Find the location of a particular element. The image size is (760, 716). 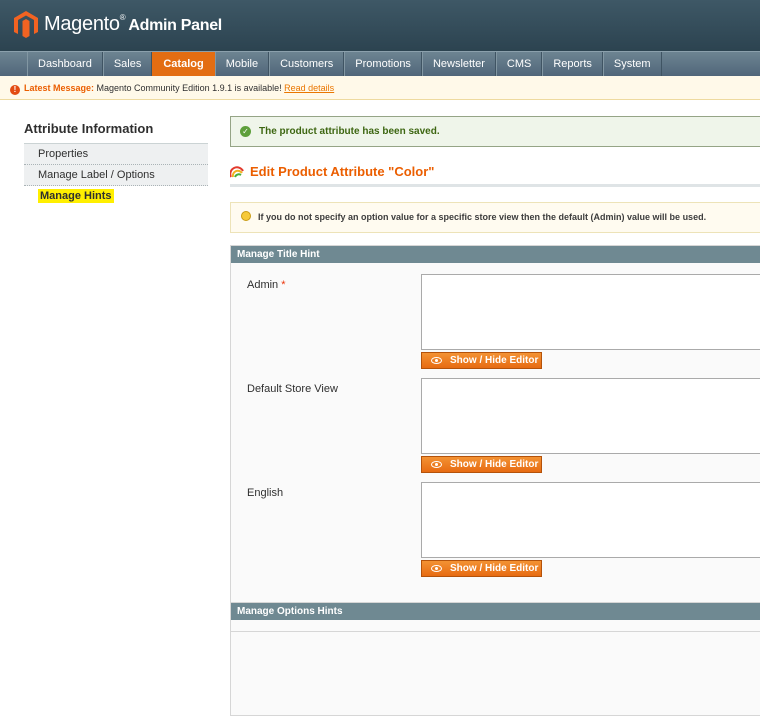

nav-newsletter: Newsletter is located at coordinates (458, 64).